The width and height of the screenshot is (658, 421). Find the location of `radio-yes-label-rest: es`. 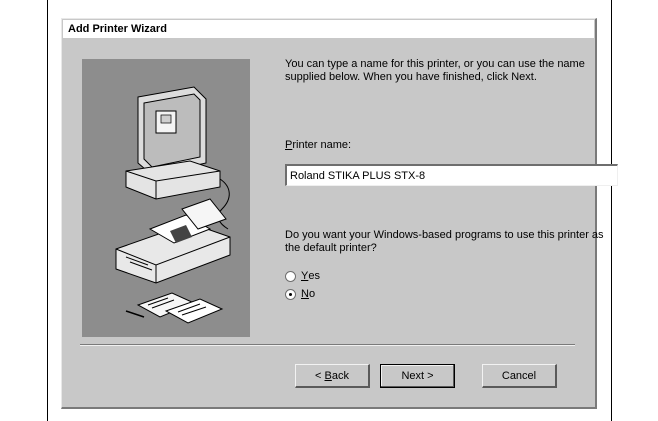

radio-yes-label-rest: es is located at coordinates (314, 276).